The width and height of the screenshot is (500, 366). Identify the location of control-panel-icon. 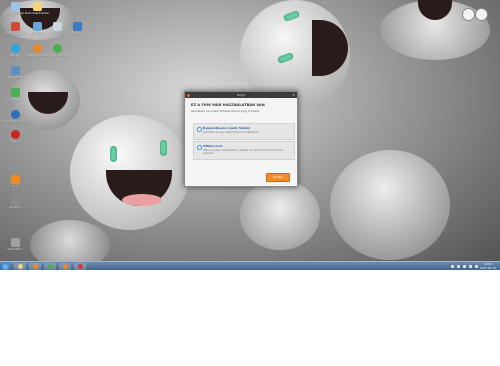
(15, 70).